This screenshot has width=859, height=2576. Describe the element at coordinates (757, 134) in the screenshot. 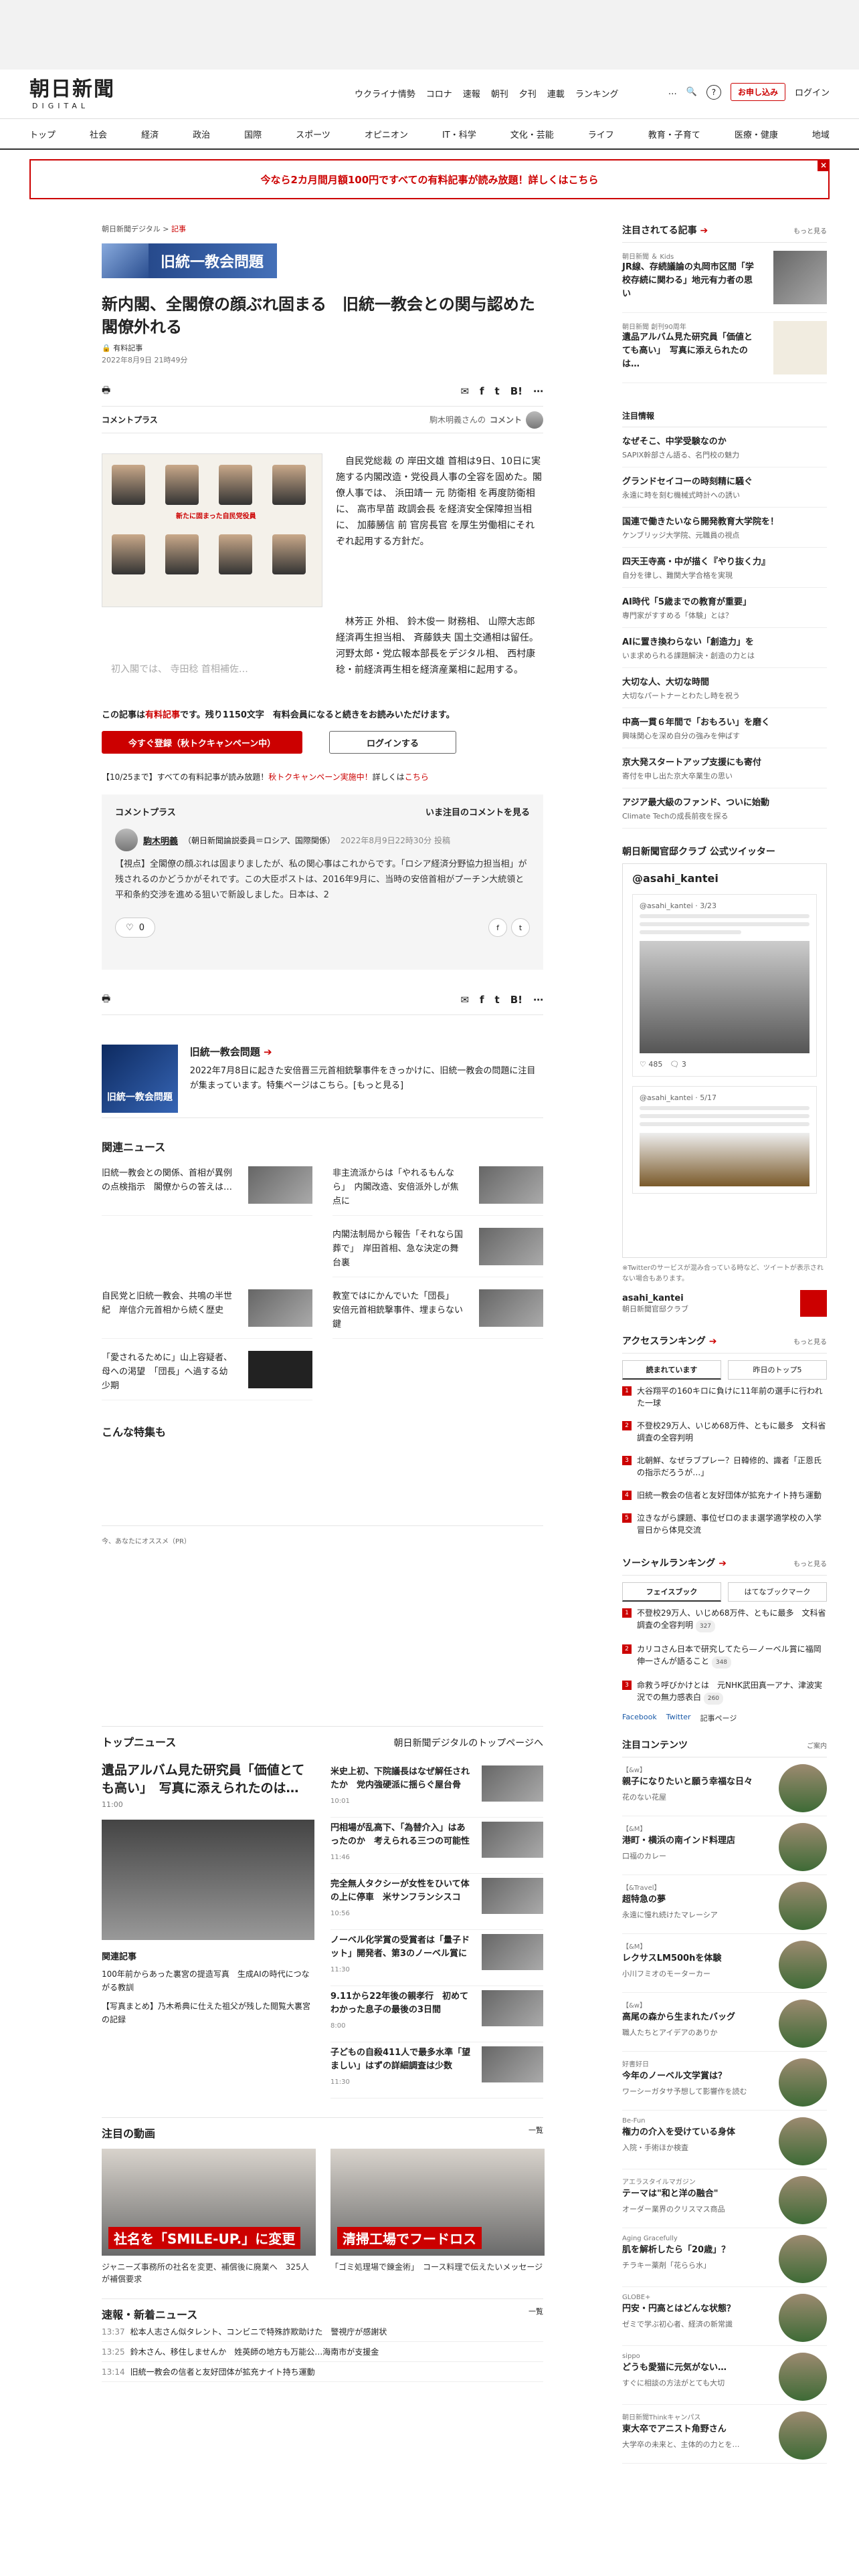

I see `cat-health: 医療・健康` at that location.